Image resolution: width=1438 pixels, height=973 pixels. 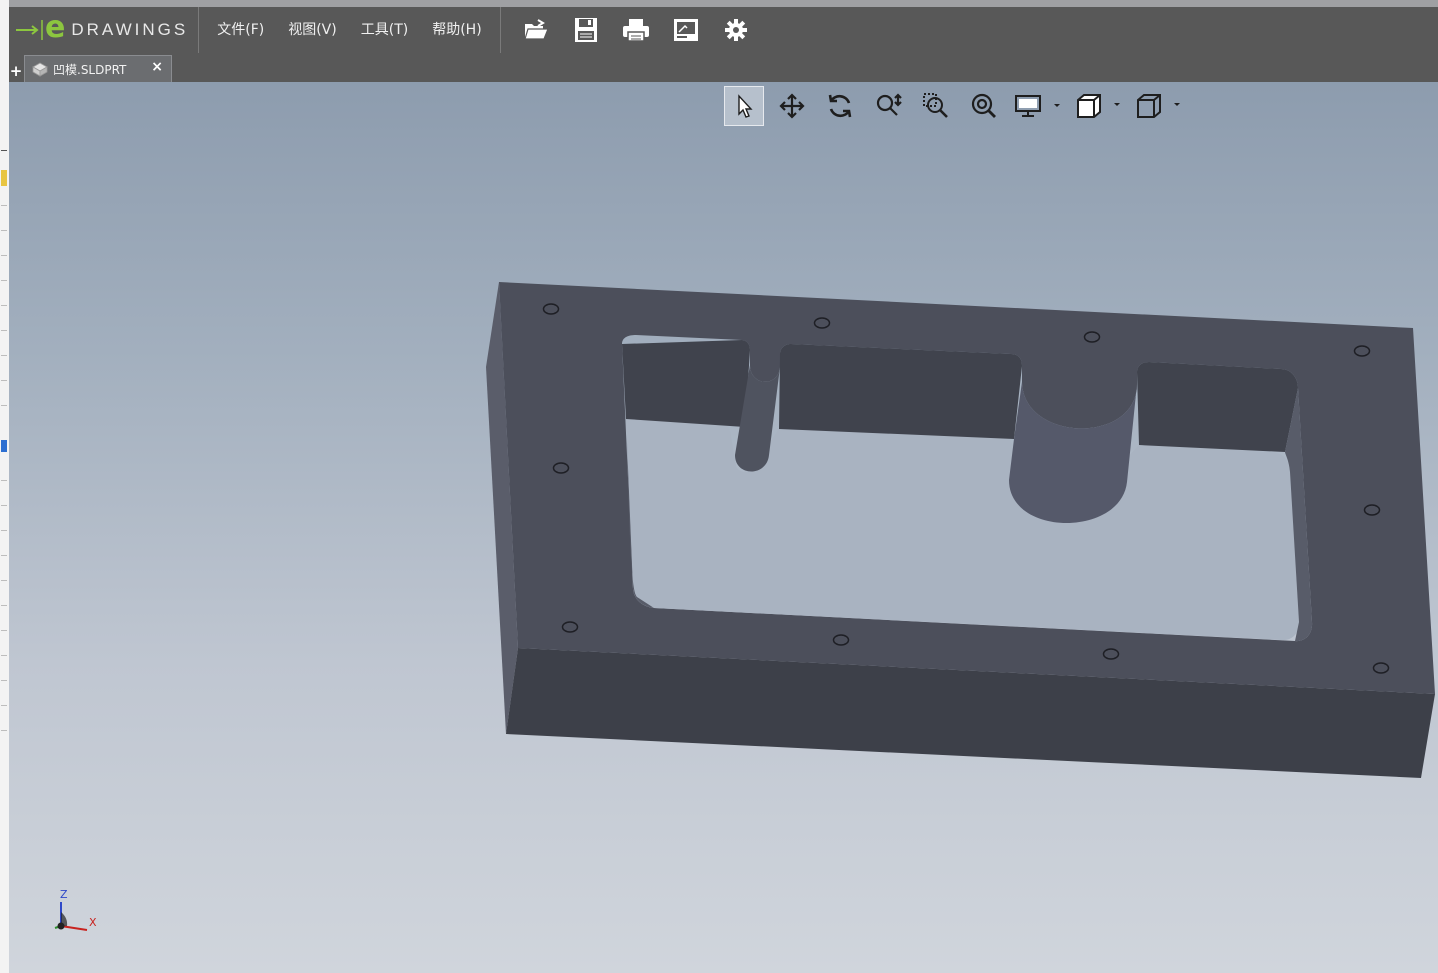 What do you see at coordinates (93, 922) in the screenshot?
I see `triad-x-label: X` at bounding box center [93, 922].